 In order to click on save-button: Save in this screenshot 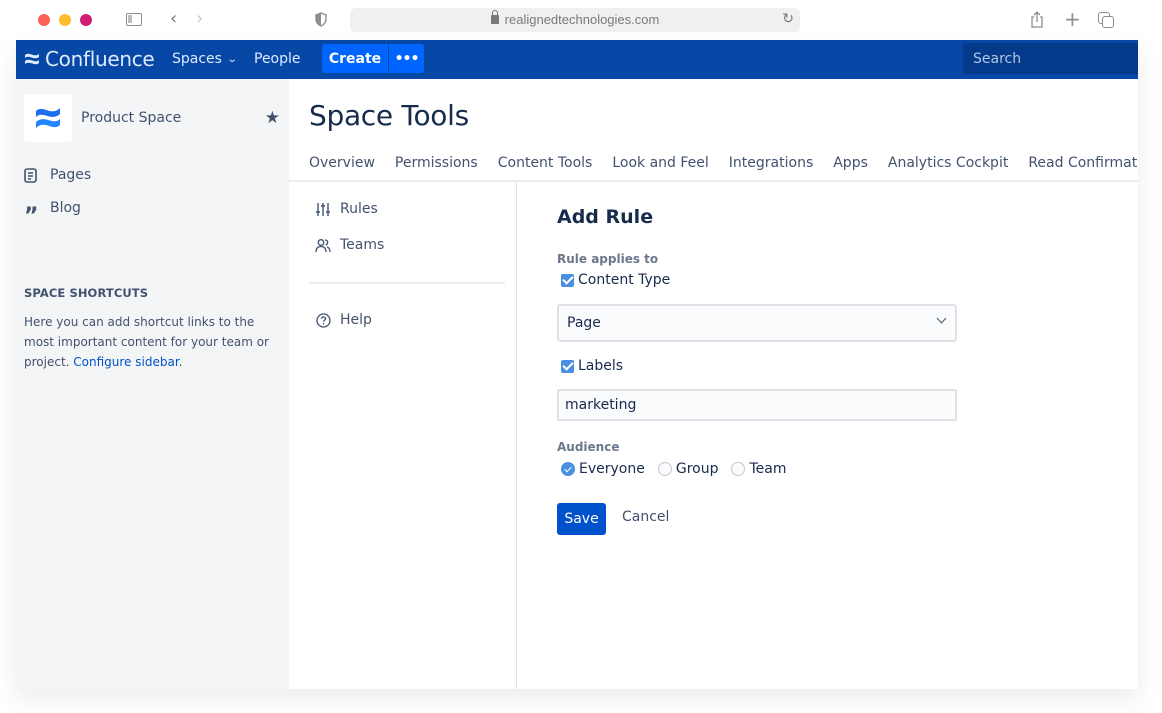, I will do `click(581, 519)`.